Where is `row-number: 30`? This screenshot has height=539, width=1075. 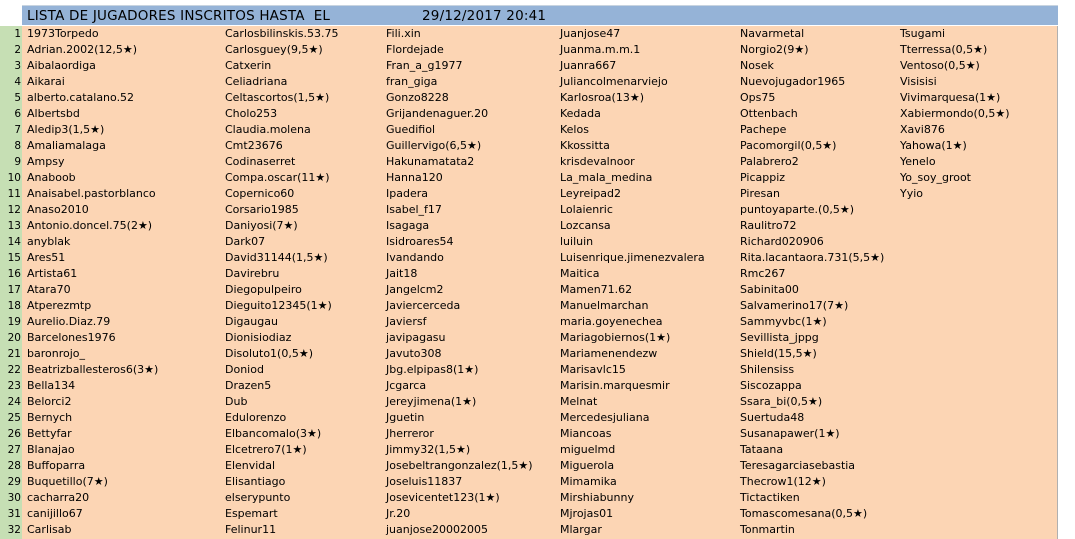
row-number: 30 is located at coordinates (11, 498).